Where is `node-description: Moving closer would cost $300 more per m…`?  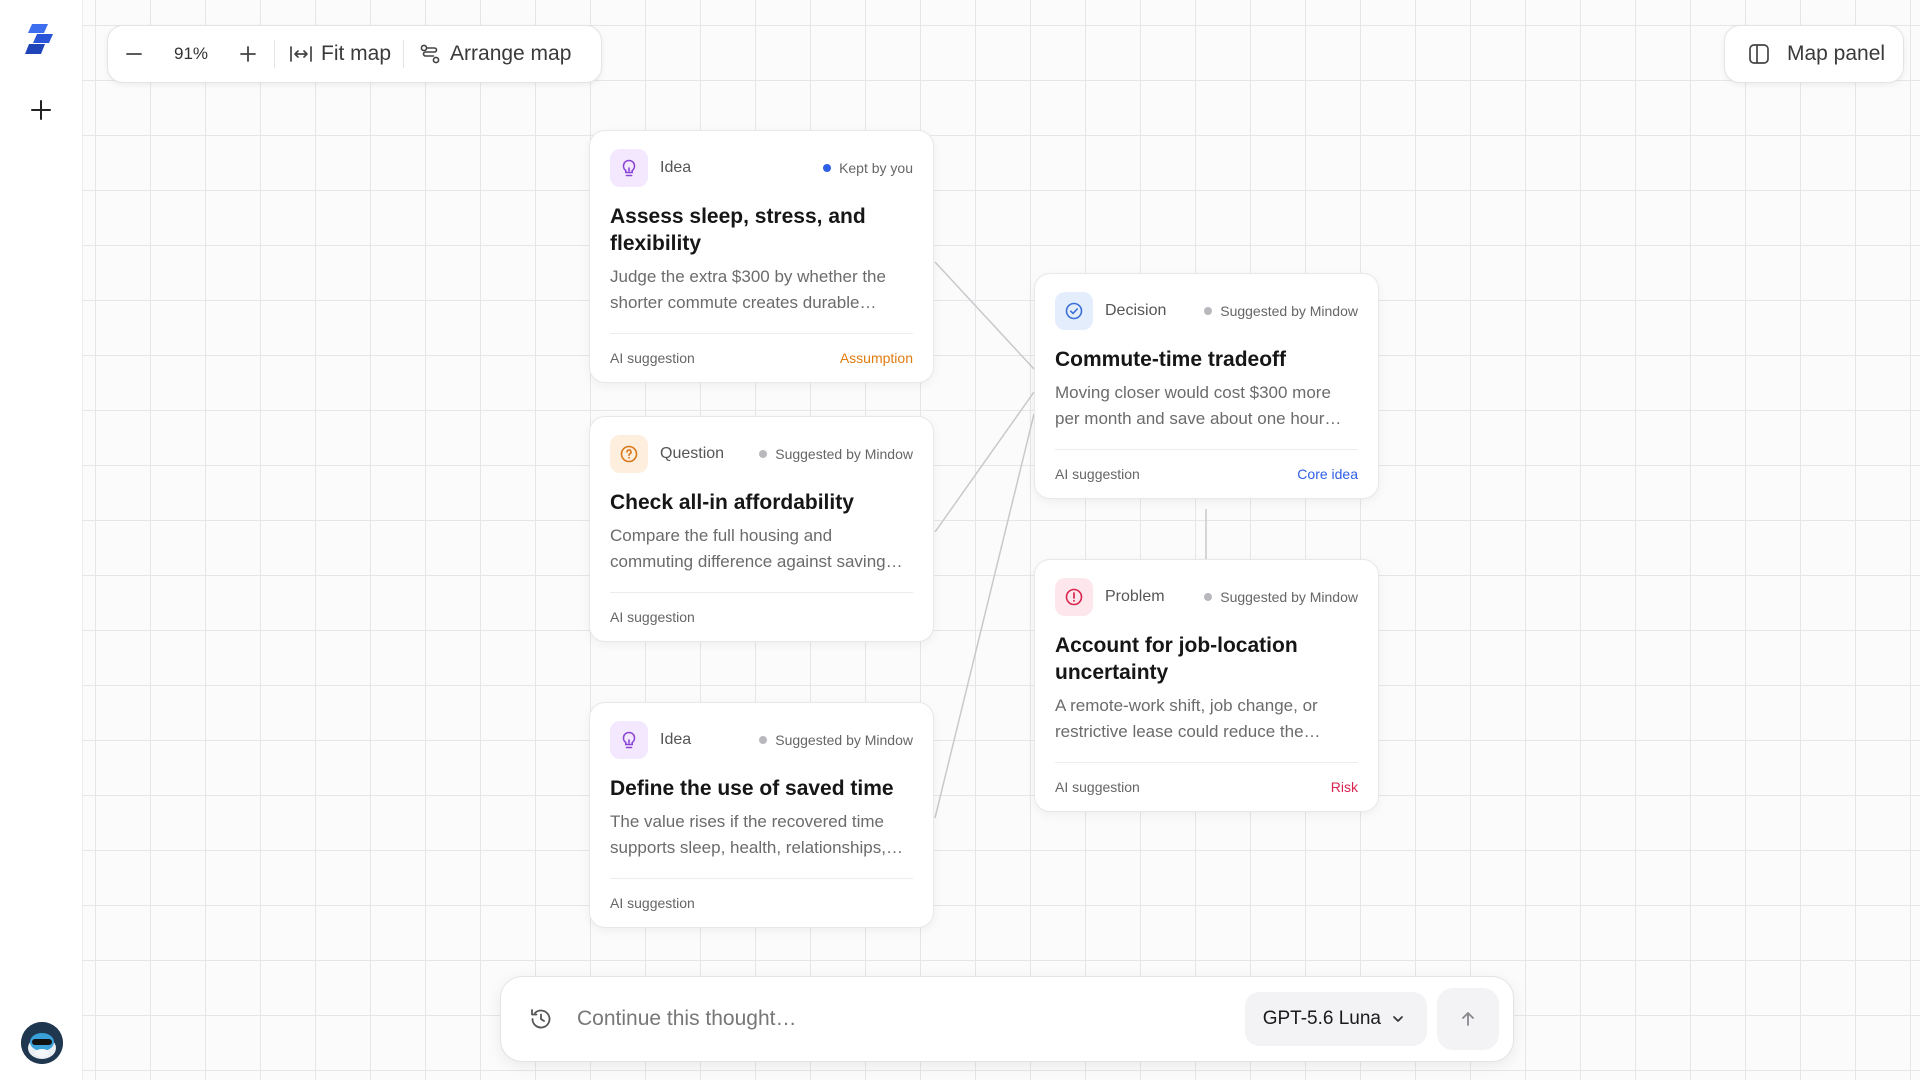
node-description: Moving closer would cost $300 more per m… is located at coordinates (1198, 405).